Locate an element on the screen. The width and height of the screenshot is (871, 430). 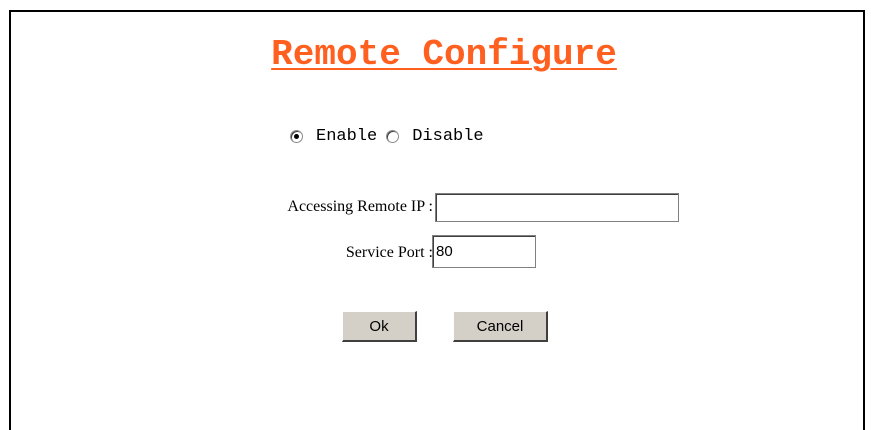
disable-radio is located at coordinates (393, 136).